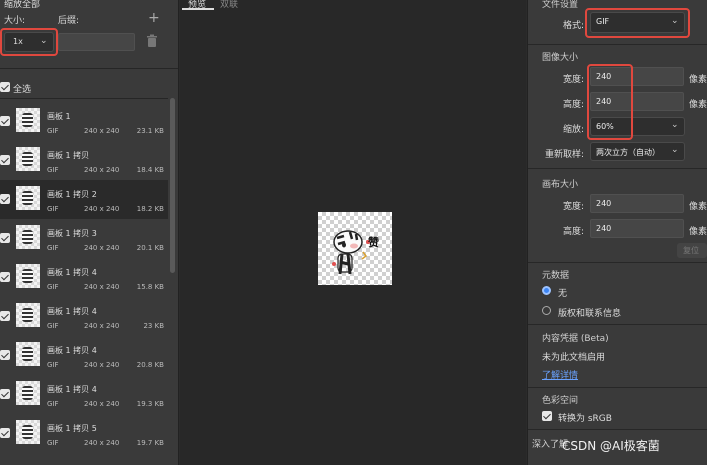 This screenshot has width=707, height=465. Describe the element at coordinates (560, 374) in the screenshot. I see `learn-more-link: 了解详情` at that location.